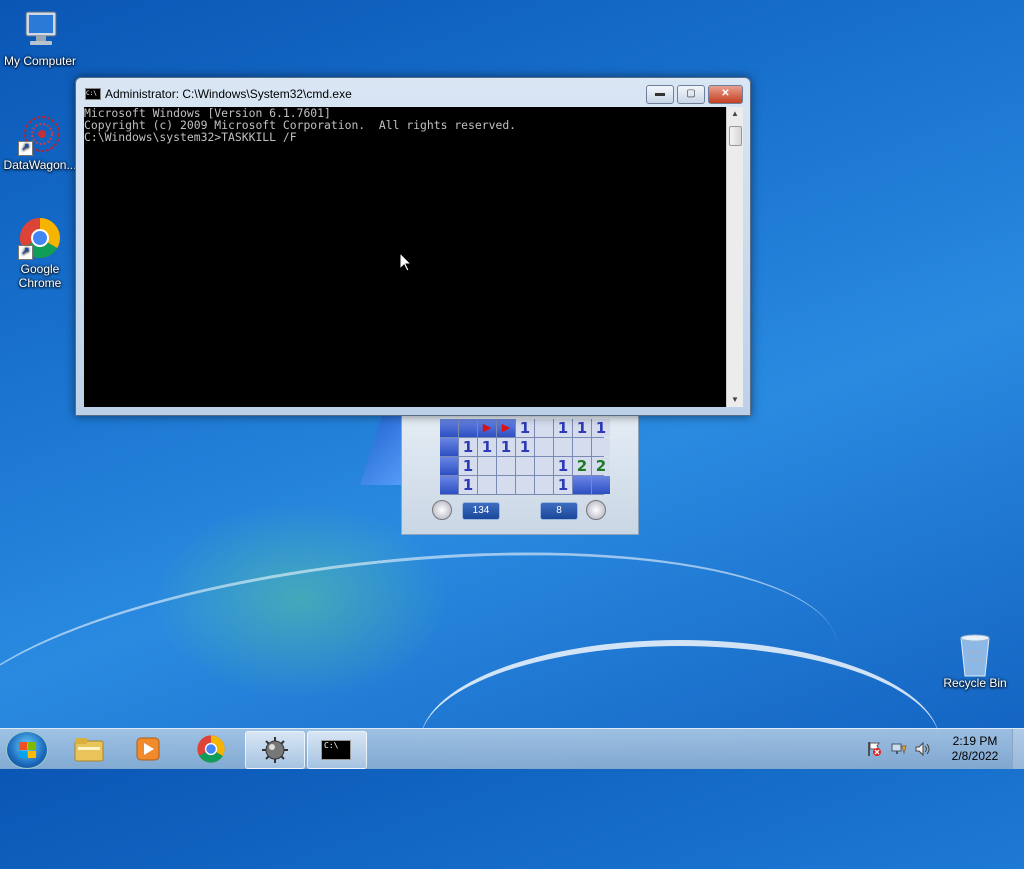 This screenshot has height=869, width=1024. I want to click on minesweeper-status-bar: 134 8, so click(520, 511).